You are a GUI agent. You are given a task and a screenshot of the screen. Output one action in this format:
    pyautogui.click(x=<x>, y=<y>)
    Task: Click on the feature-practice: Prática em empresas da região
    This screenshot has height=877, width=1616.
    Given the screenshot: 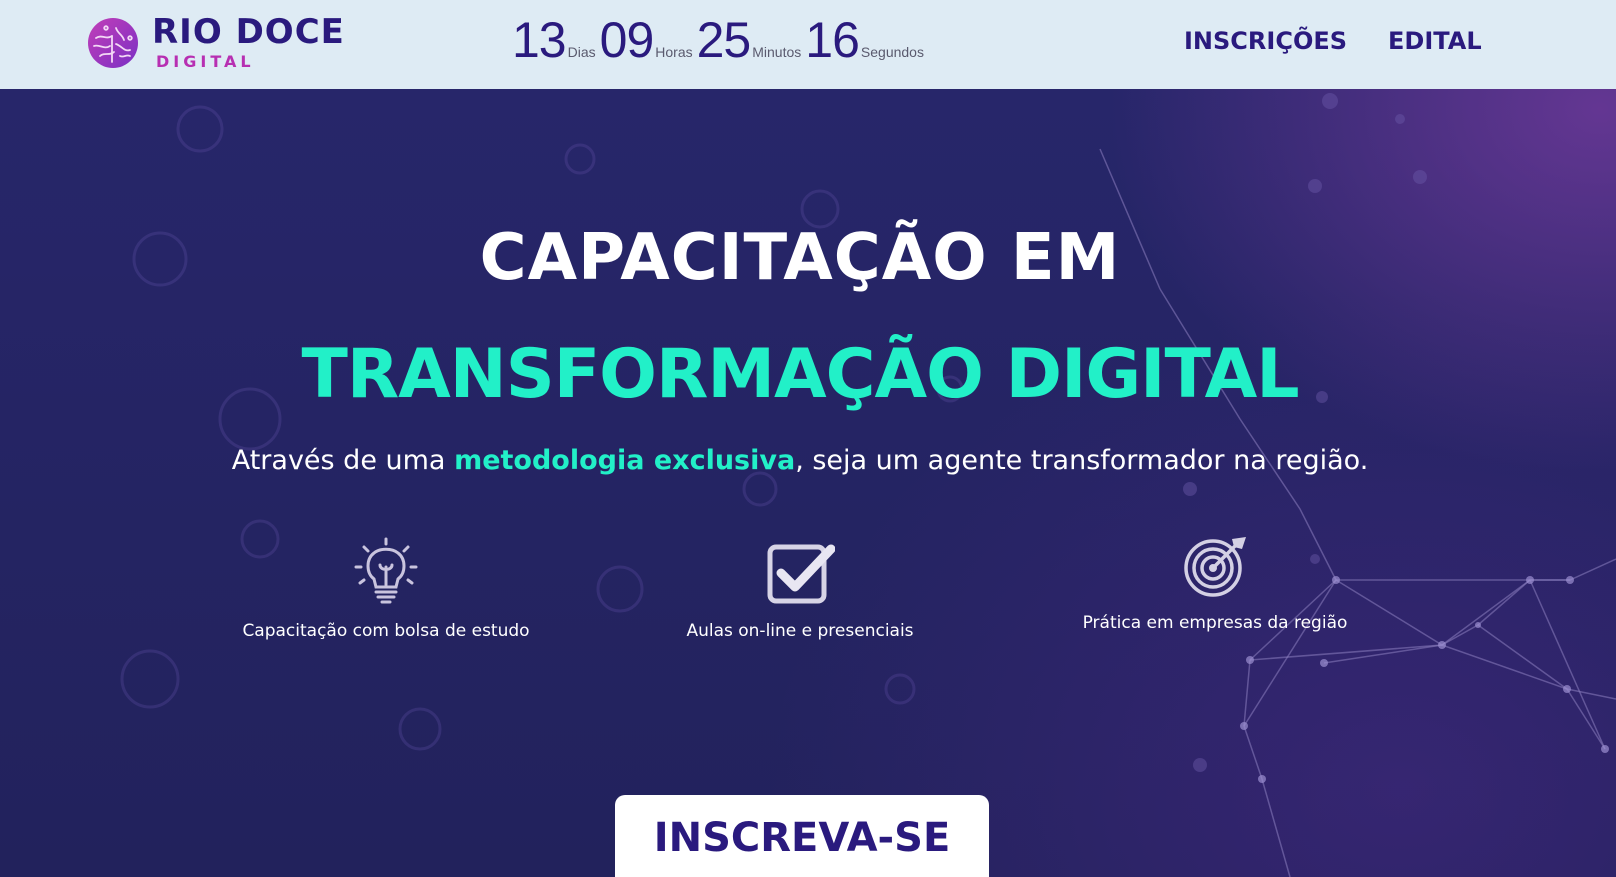 What is the action you would take?
    pyautogui.click(x=1215, y=583)
    